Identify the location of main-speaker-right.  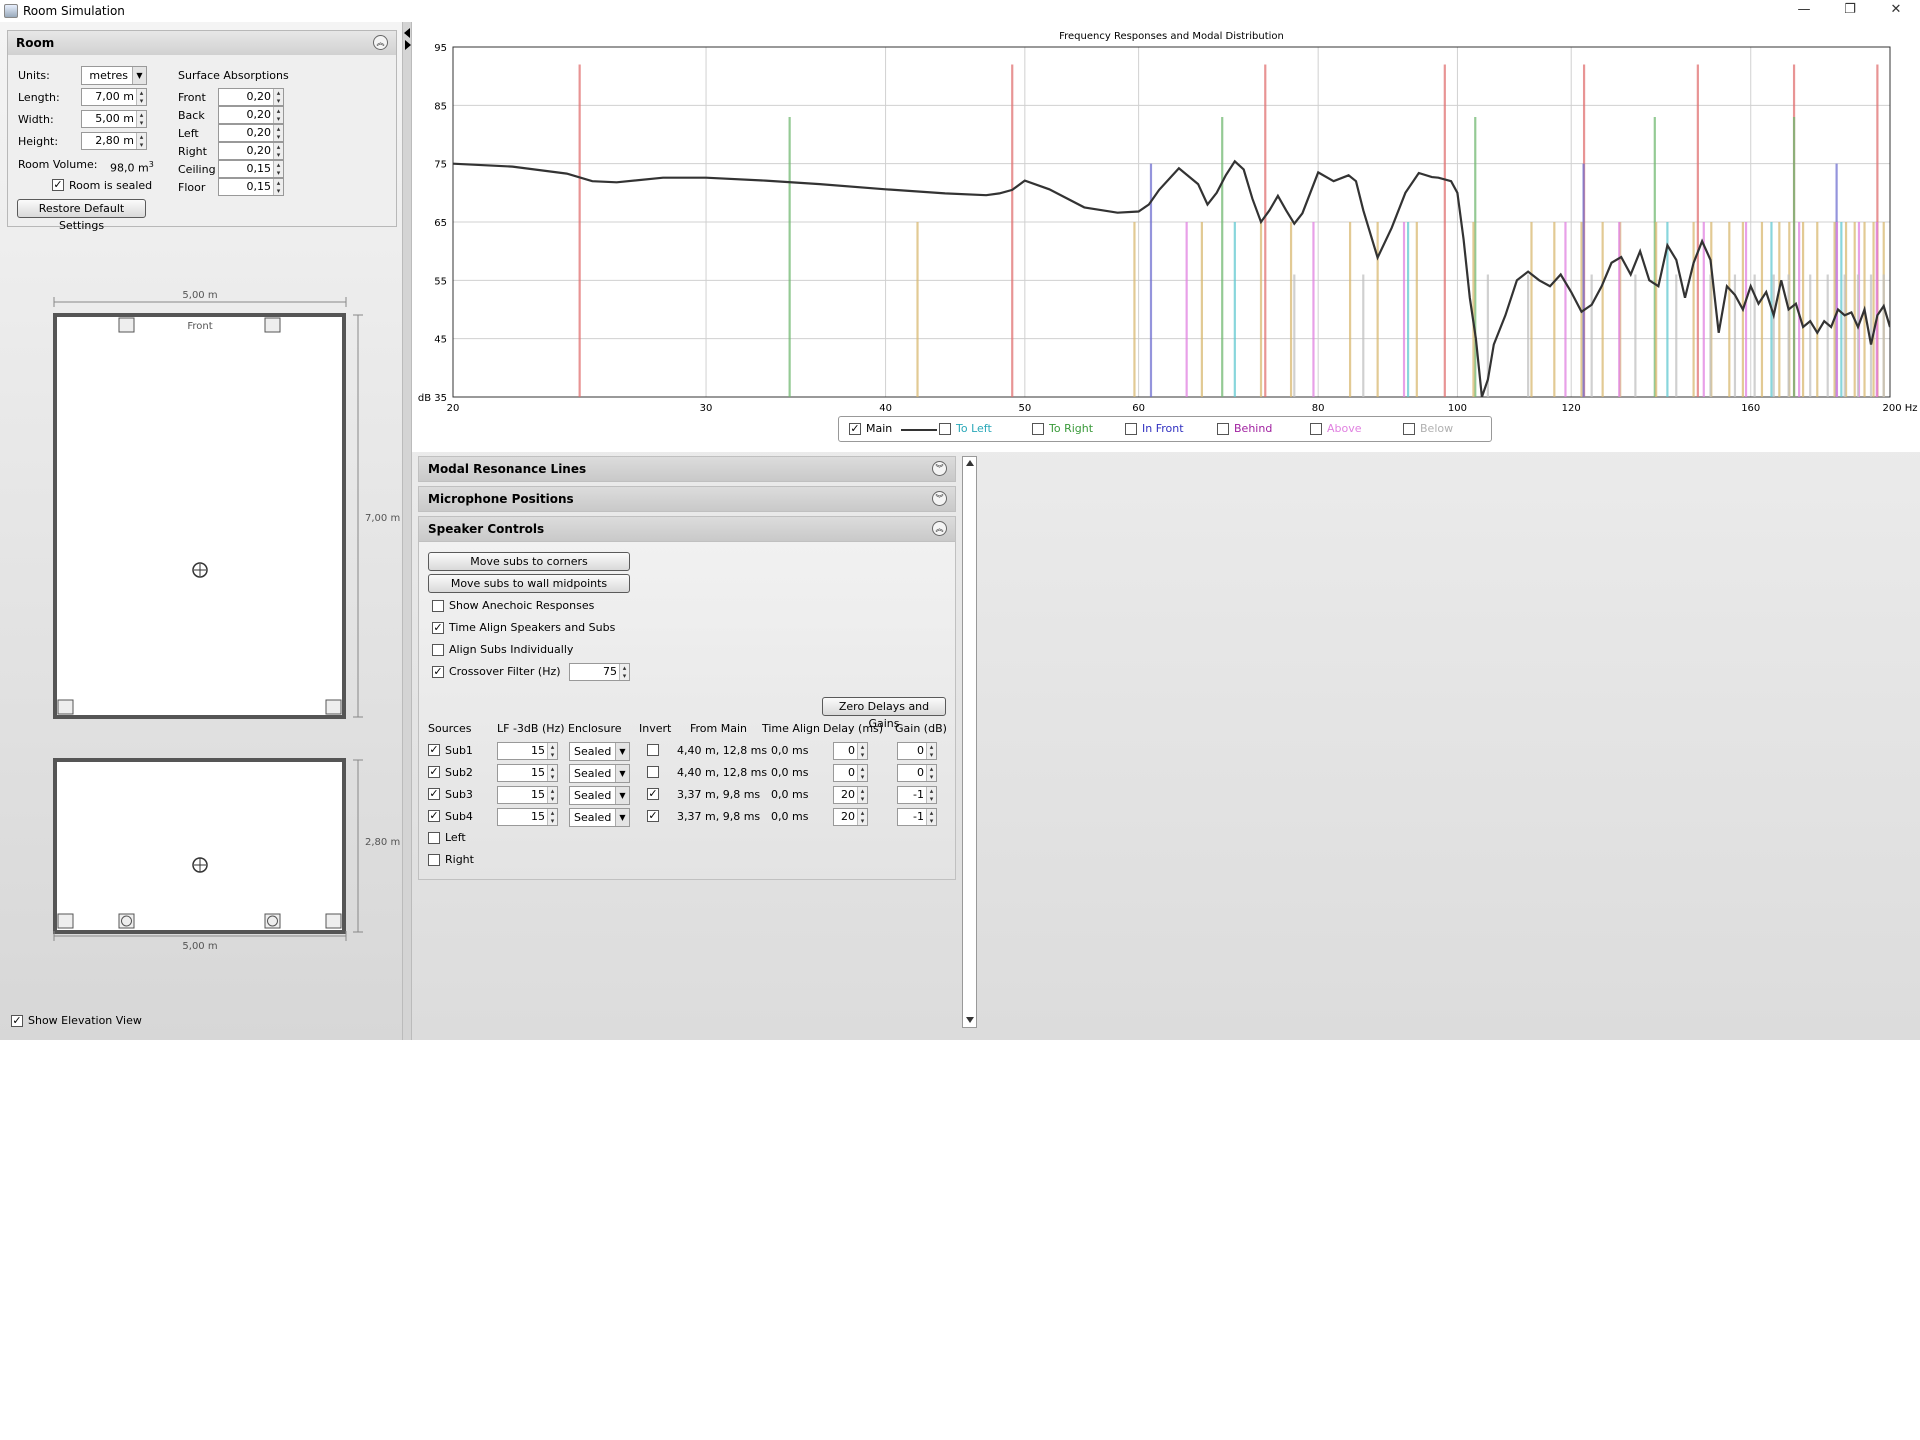
(272, 325).